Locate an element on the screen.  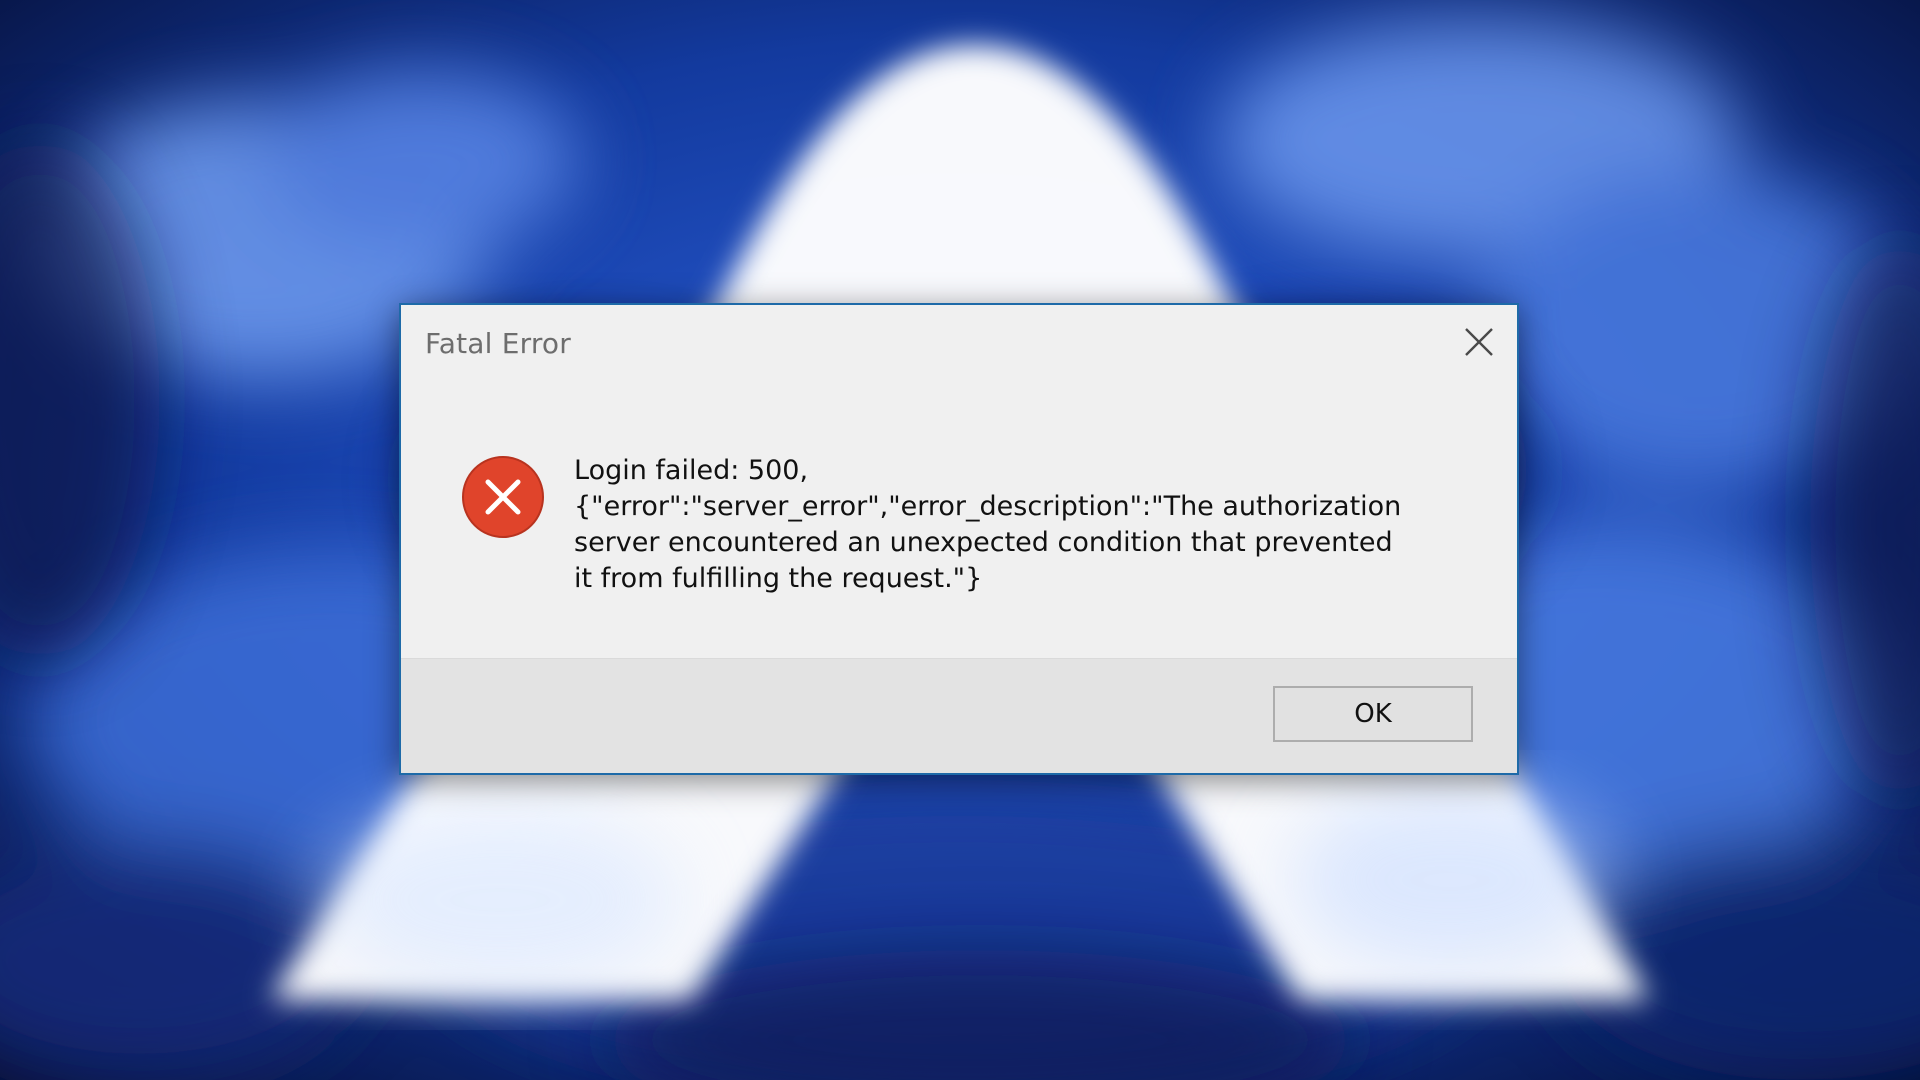
dialog-button-bar: OK is located at coordinates (959, 715).